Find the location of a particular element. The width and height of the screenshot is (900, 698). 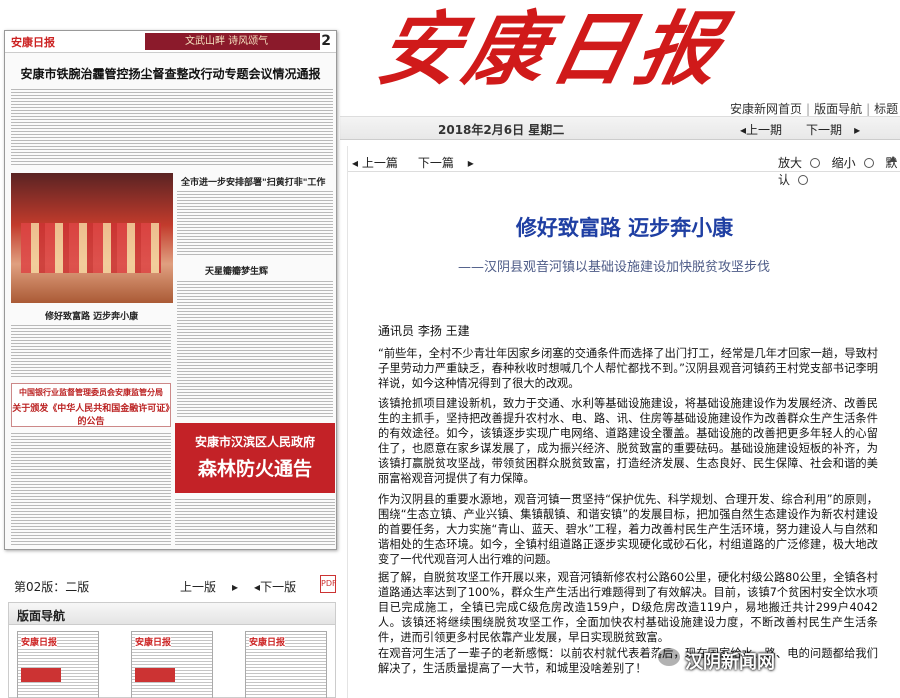

article-link-2: 天星瓣瓣梦生辉 is located at coordinates (236, 270).